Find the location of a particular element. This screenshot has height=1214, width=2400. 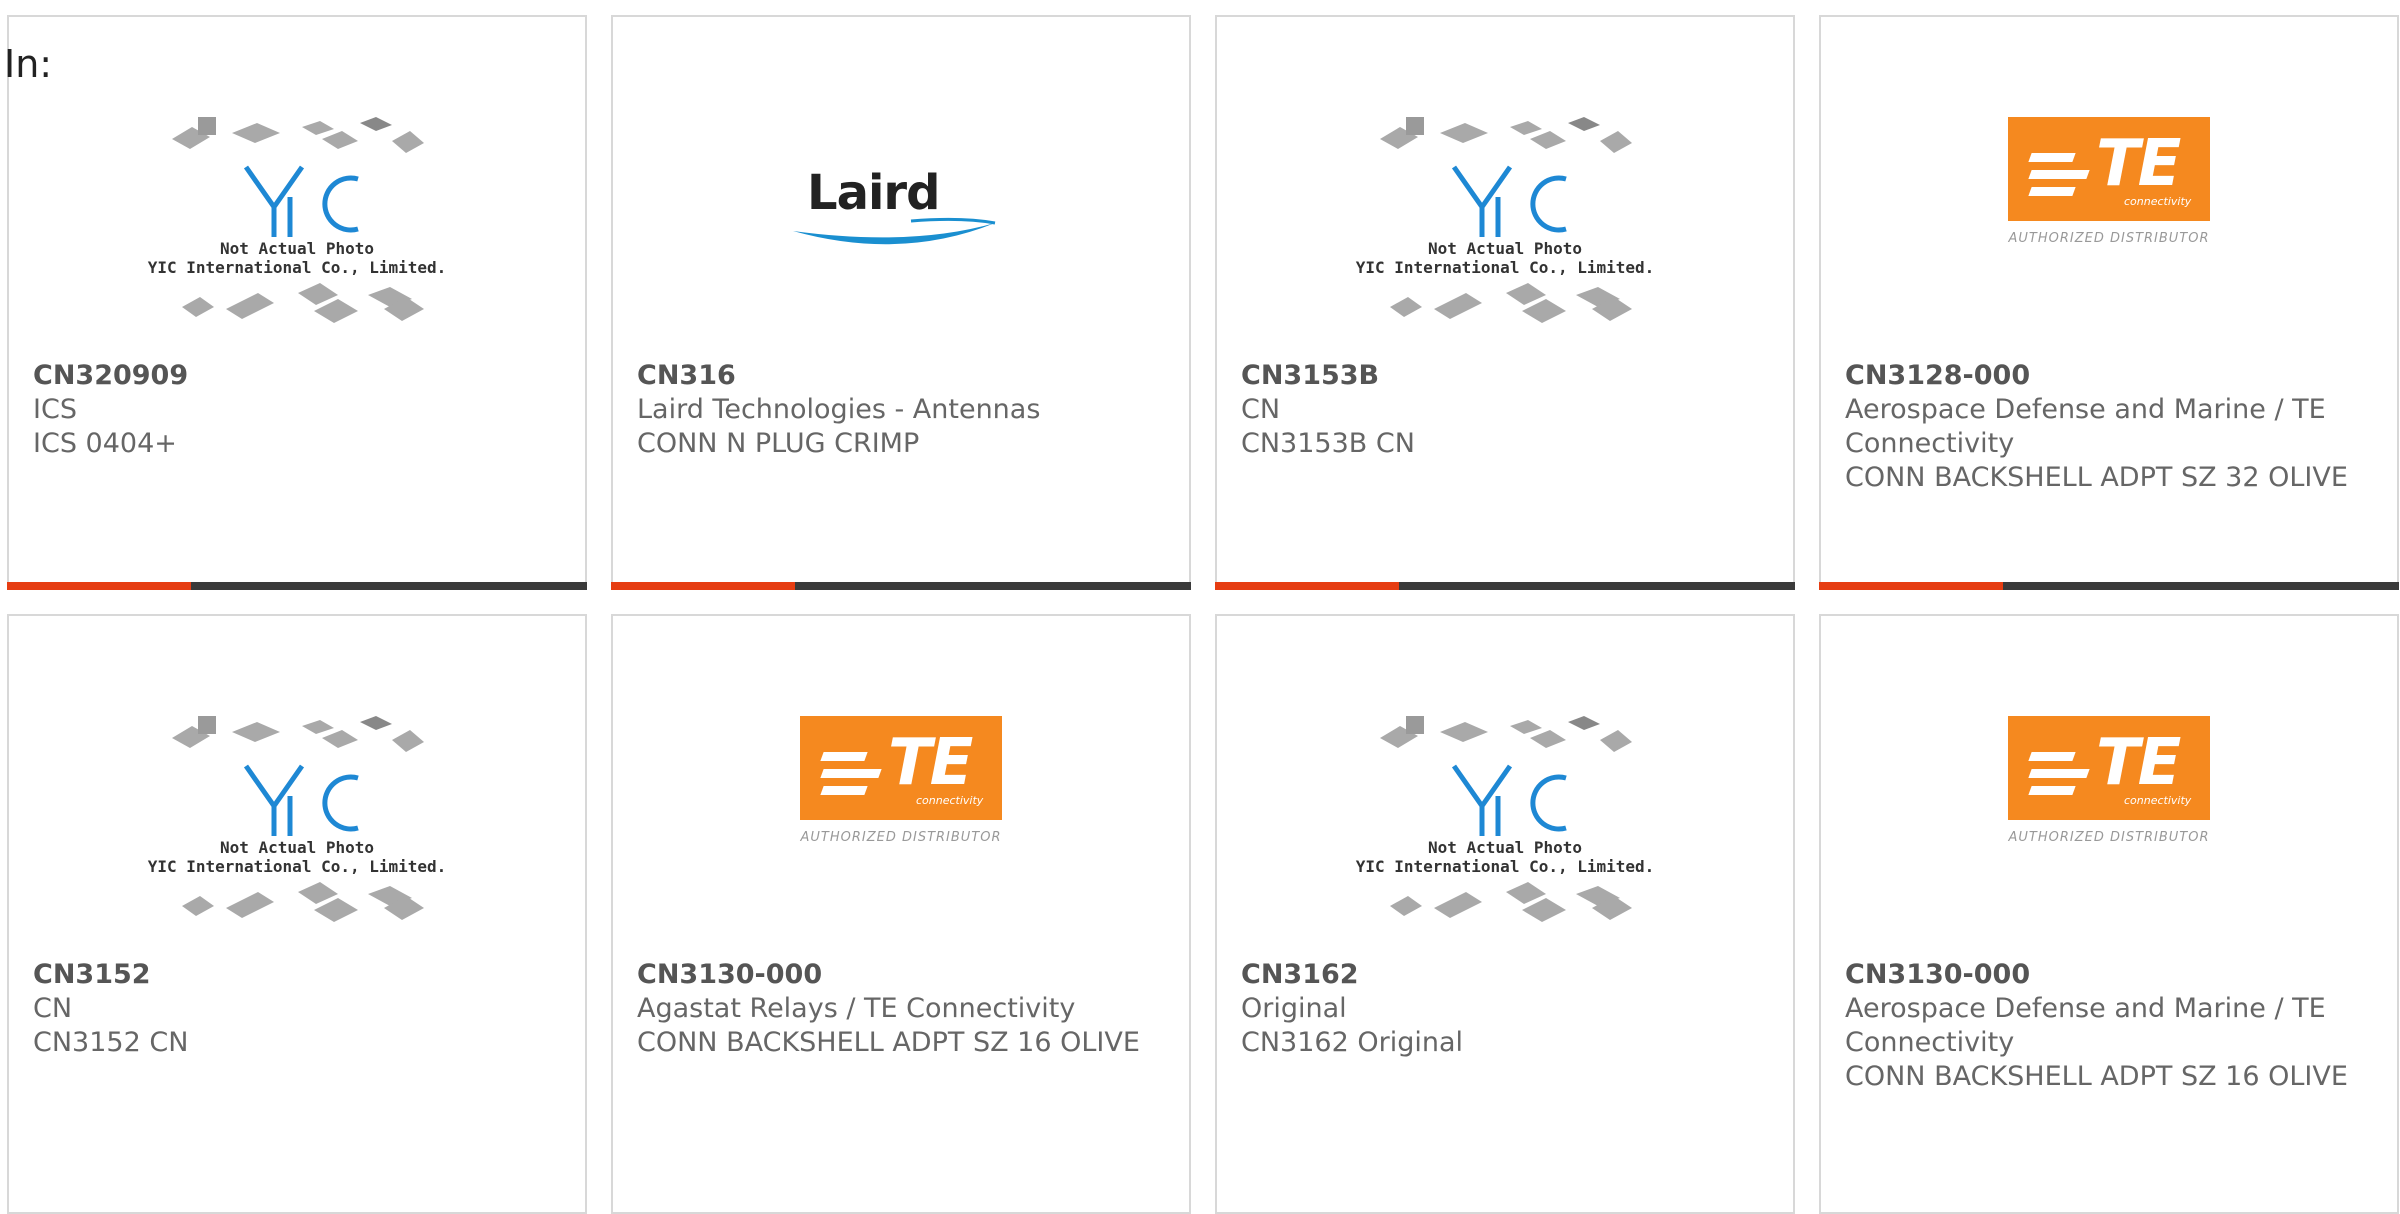

product-image: Laird is located at coordinates (901, 232).